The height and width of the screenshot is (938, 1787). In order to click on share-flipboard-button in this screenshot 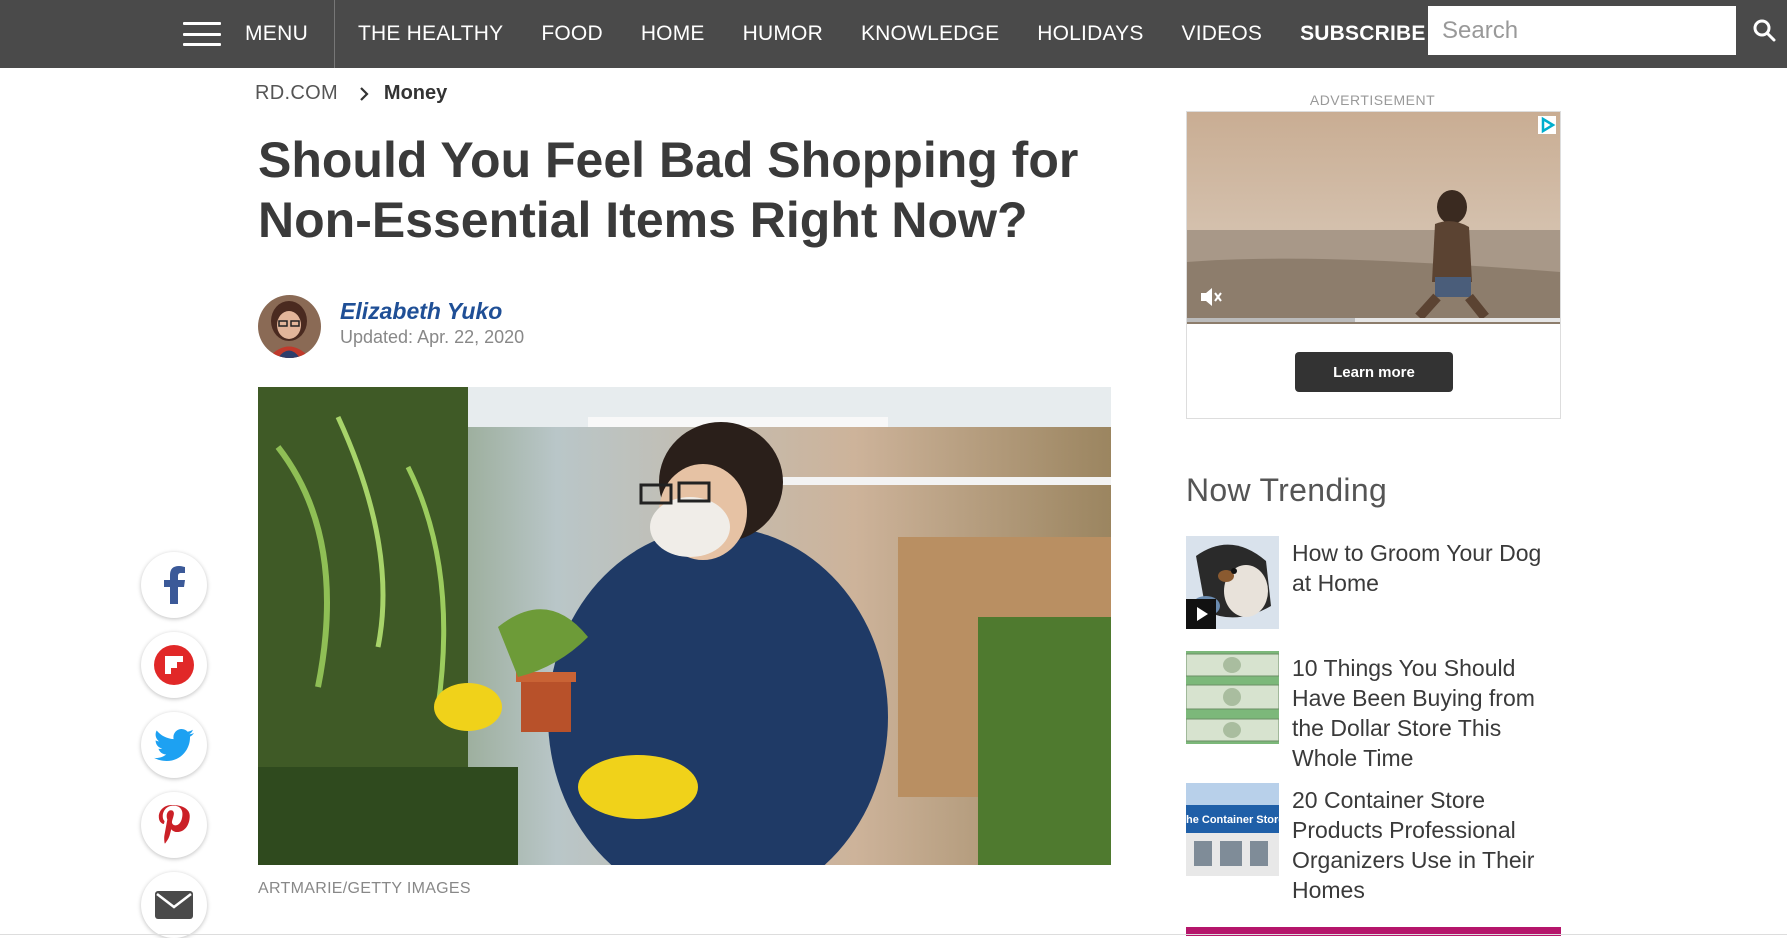, I will do `click(174, 665)`.